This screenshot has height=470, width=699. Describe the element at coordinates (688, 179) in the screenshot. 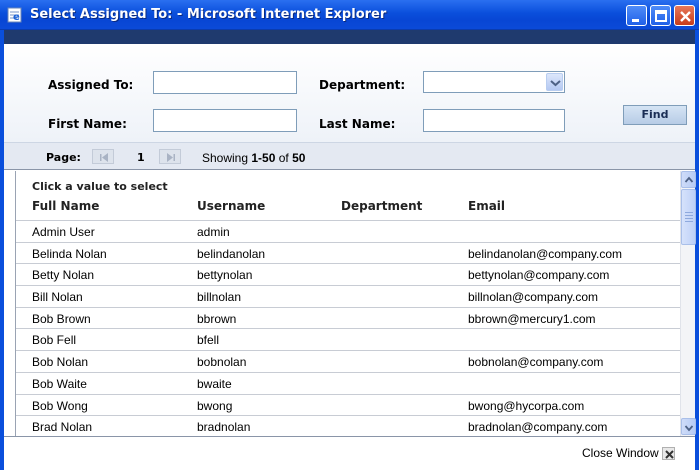

I see `scroll-up-button` at that location.